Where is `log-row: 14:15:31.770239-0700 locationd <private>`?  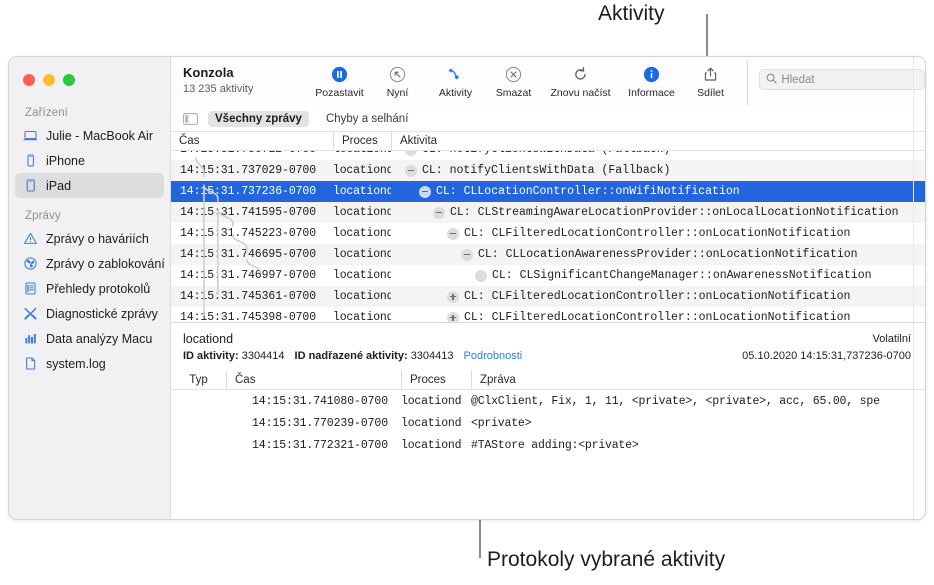 log-row: 14:15:31.770239-0700 locationd <private> is located at coordinates (548, 423).